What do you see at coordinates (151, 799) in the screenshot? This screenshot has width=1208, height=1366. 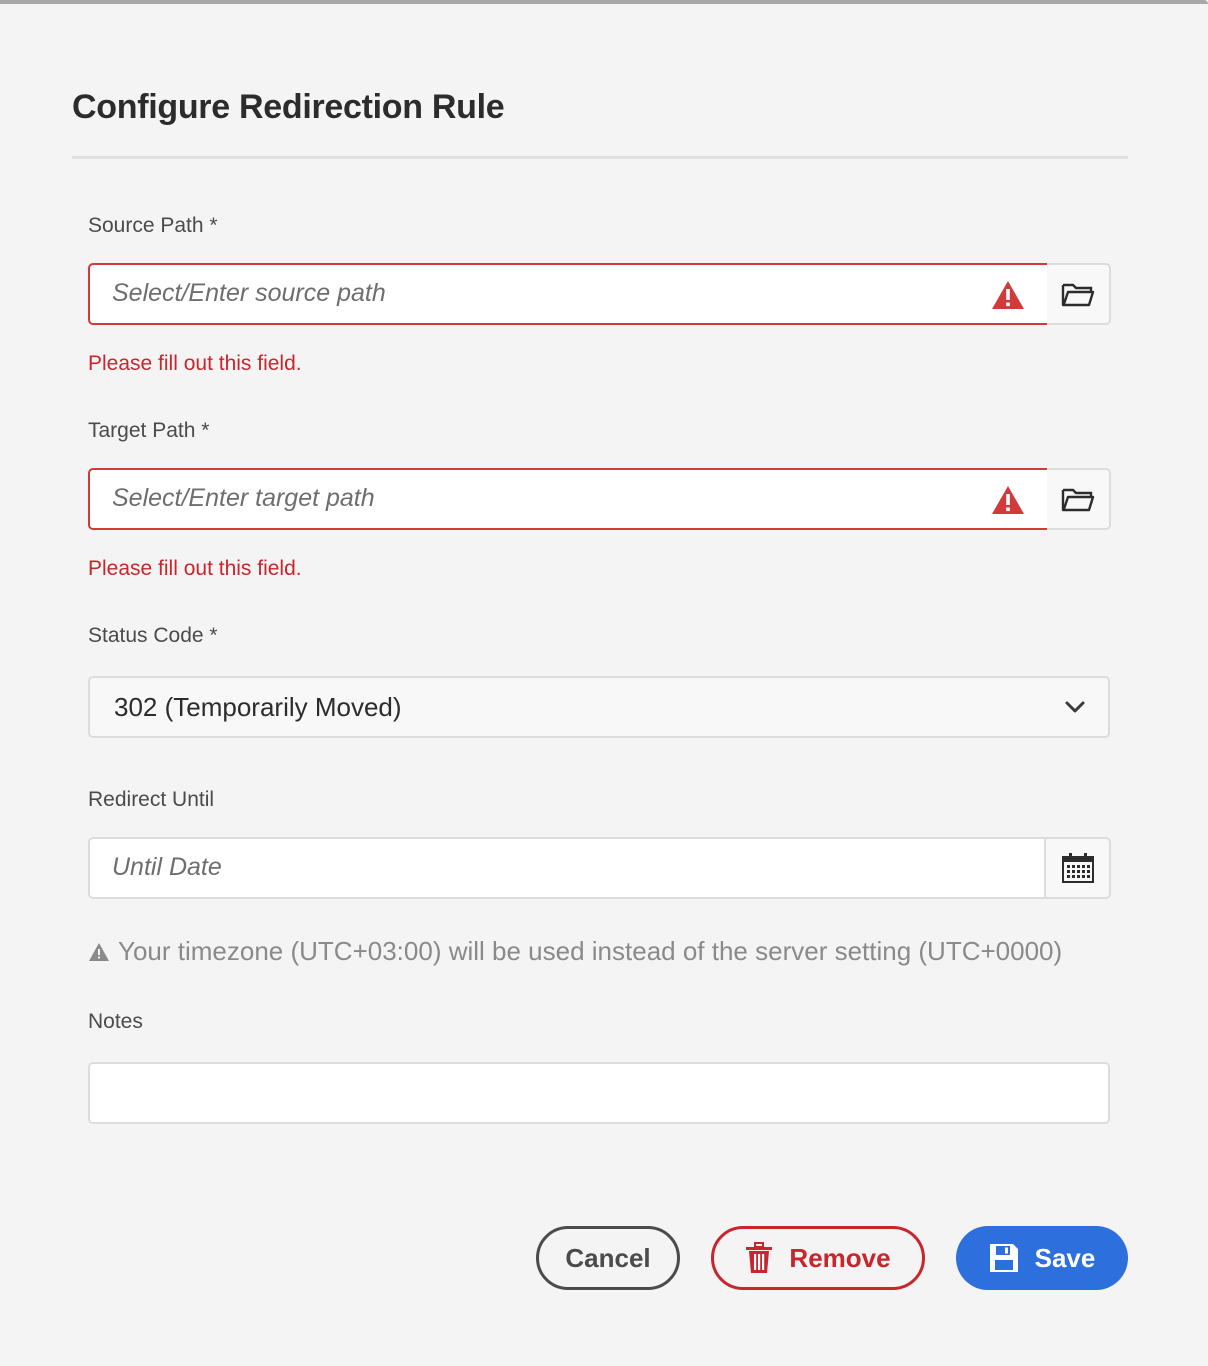 I see `redirect-until-label: Redirect Until` at bounding box center [151, 799].